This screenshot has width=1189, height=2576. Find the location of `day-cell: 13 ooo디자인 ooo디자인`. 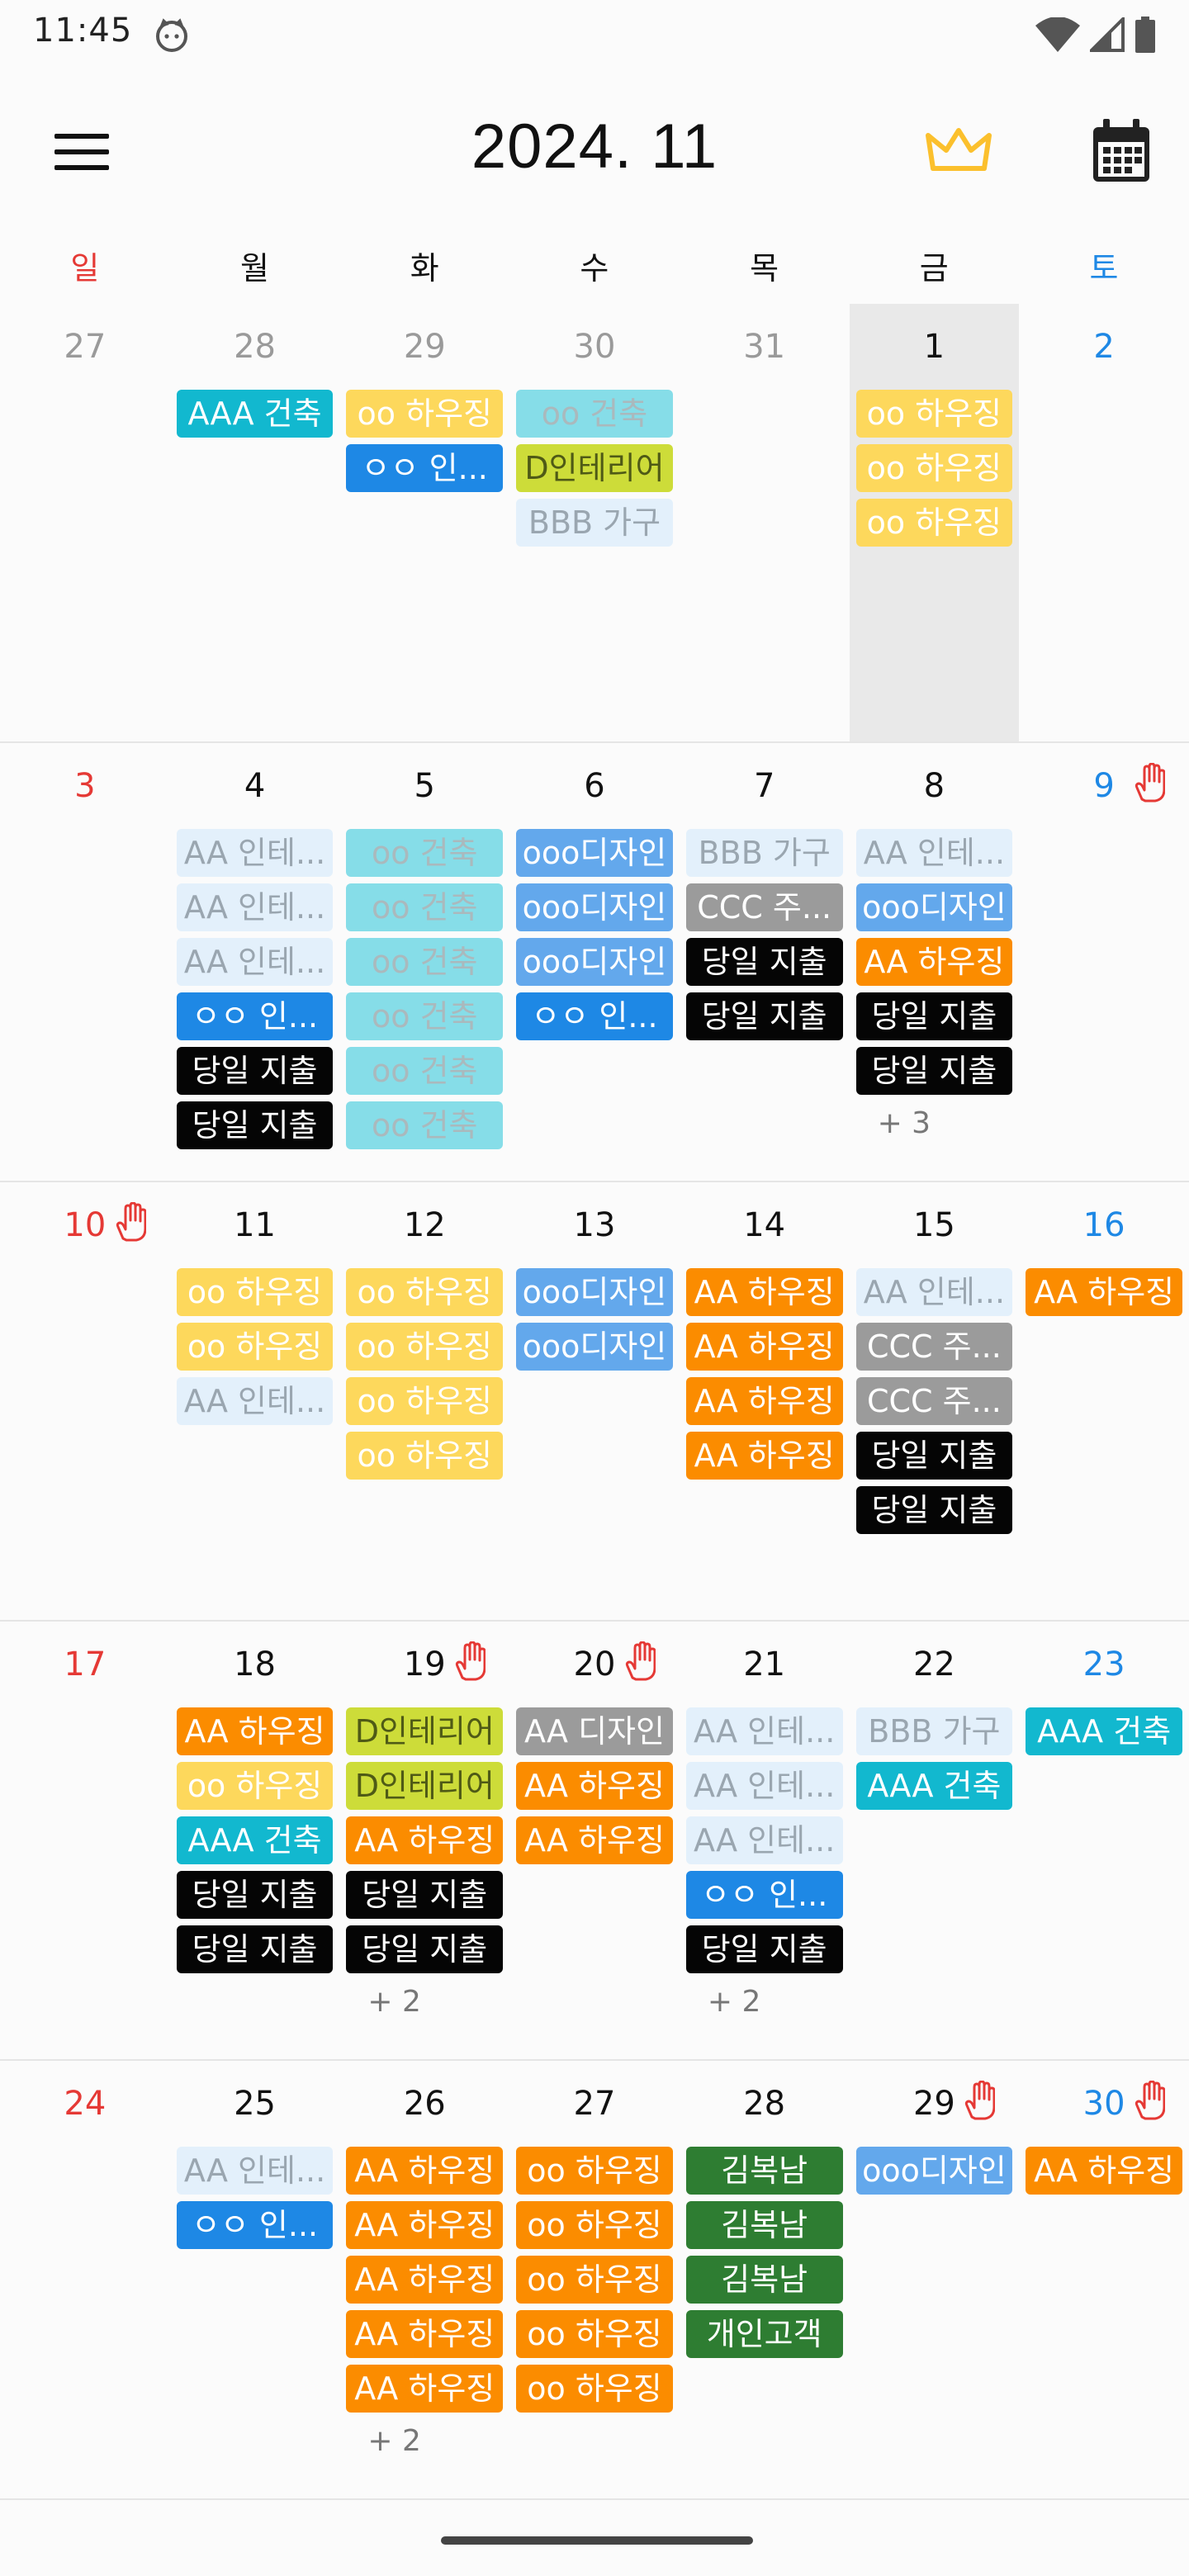

day-cell: 13 ooo디자인 ooo디자인 is located at coordinates (594, 1401).